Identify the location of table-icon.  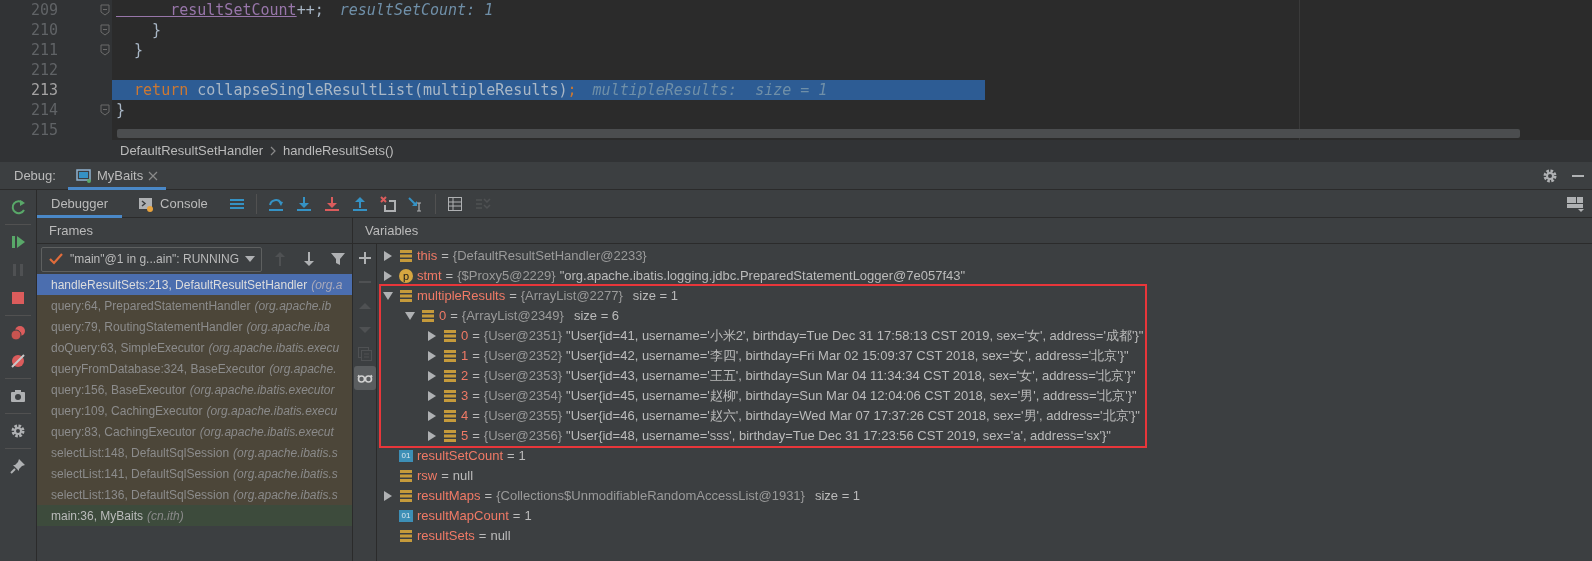
(454, 203).